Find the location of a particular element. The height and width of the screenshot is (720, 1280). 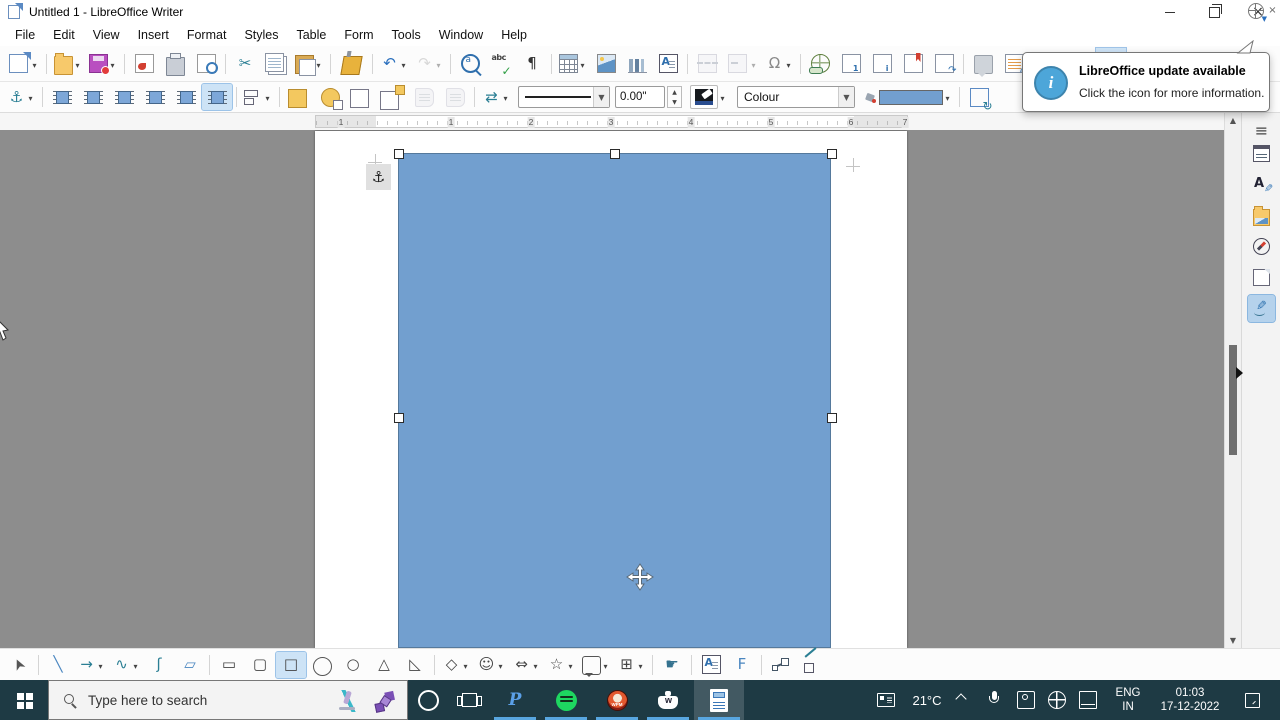

clone-formatting-button is located at coordinates (351, 64).